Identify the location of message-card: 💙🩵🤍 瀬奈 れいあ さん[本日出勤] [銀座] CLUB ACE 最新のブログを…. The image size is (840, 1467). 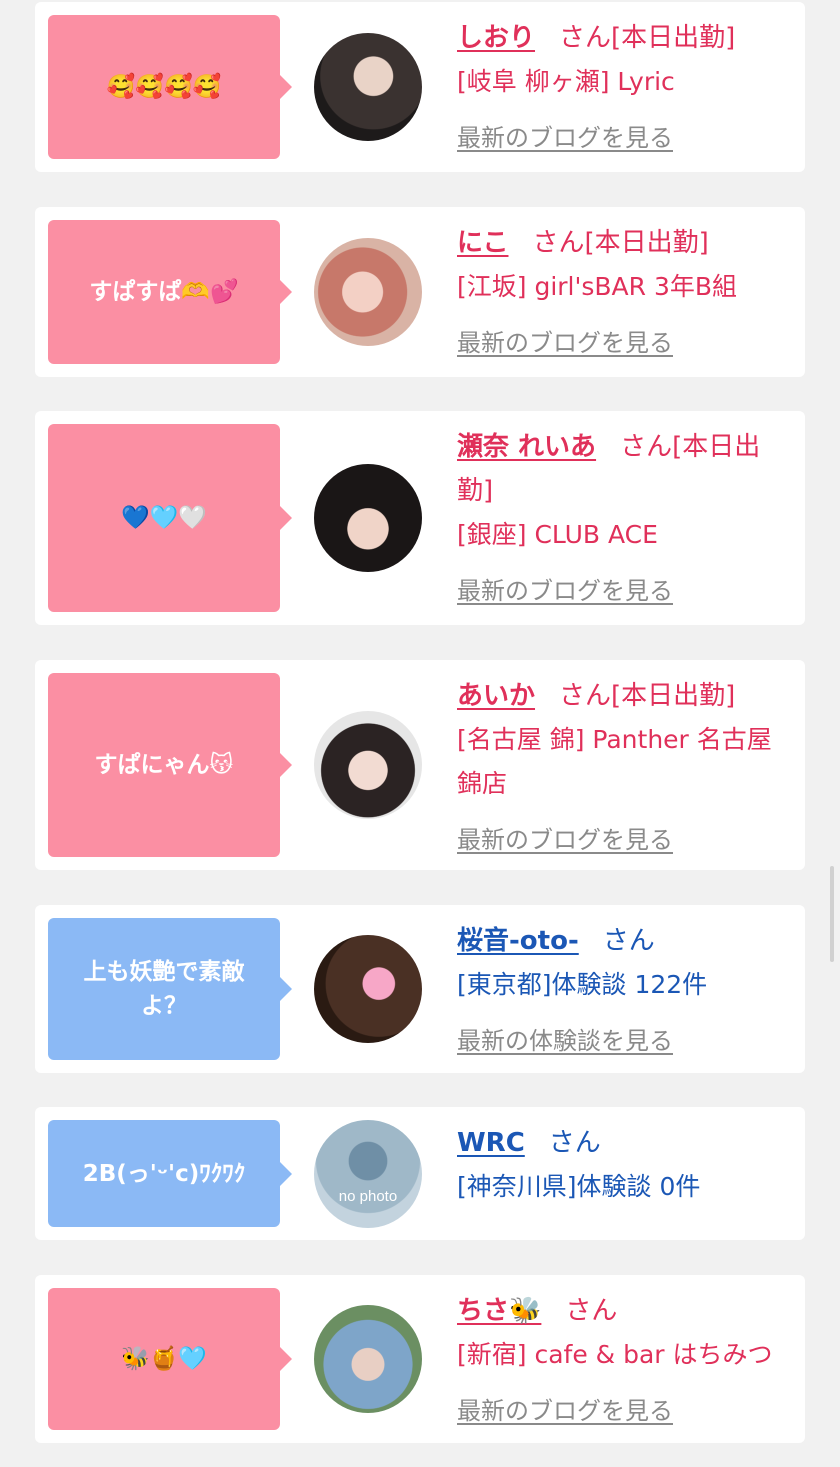
(420, 518).